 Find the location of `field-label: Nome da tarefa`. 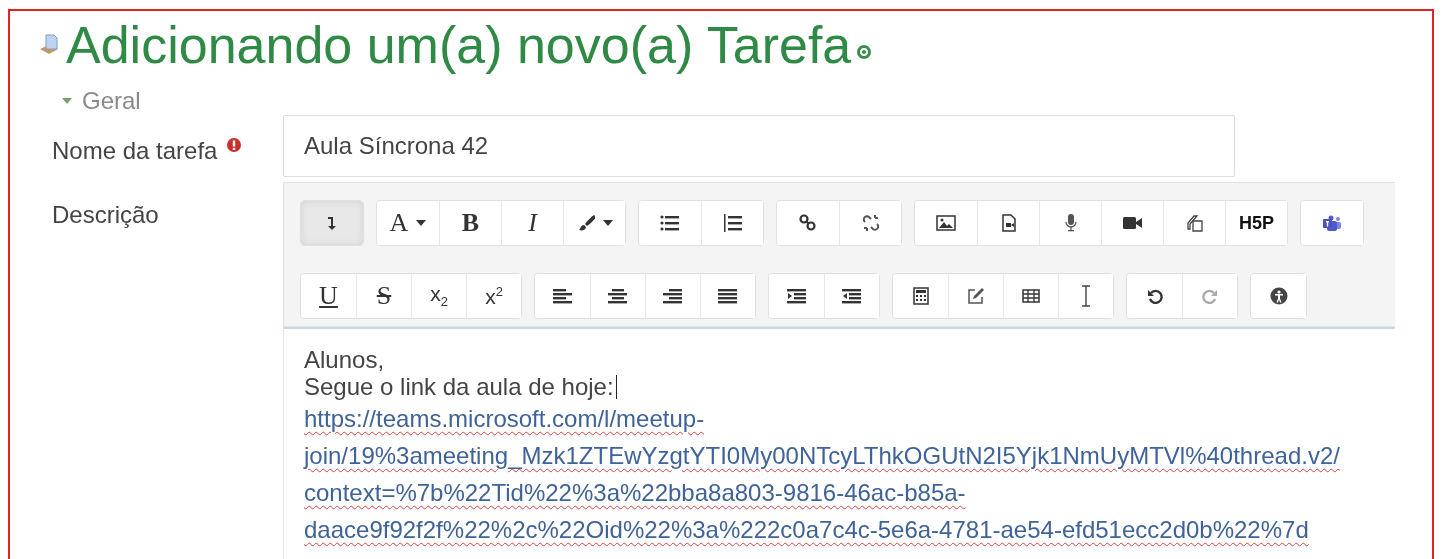

field-label: Nome da tarefa is located at coordinates (135, 151).